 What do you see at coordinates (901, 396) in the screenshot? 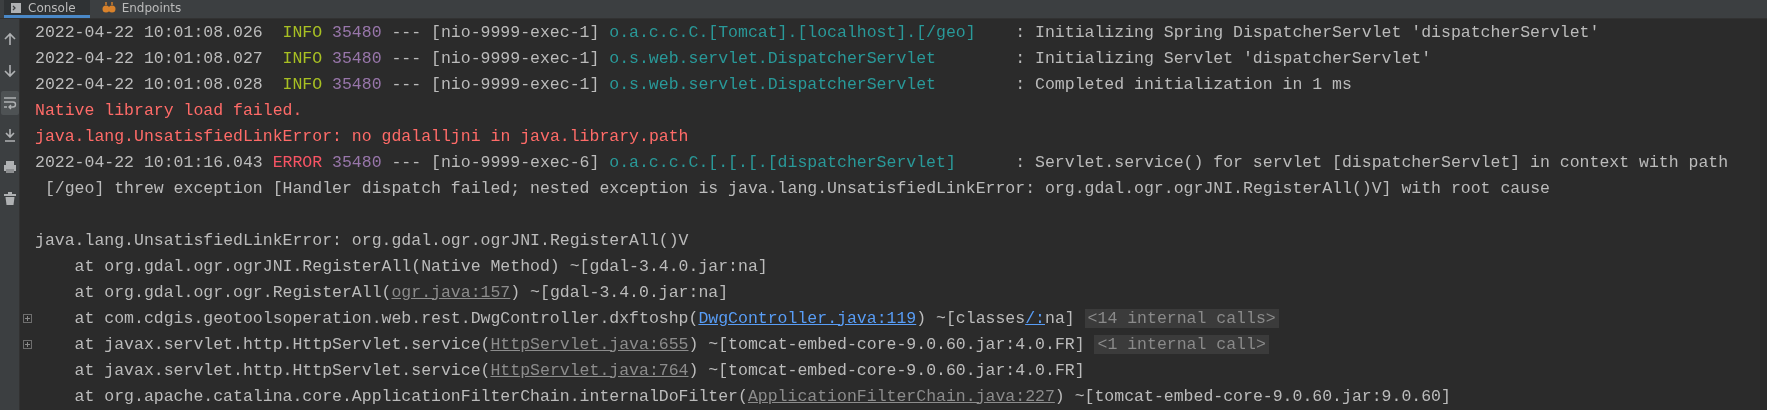
I see `source-link: ApplicationFilterChain.java:227` at bounding box center [901, 396].